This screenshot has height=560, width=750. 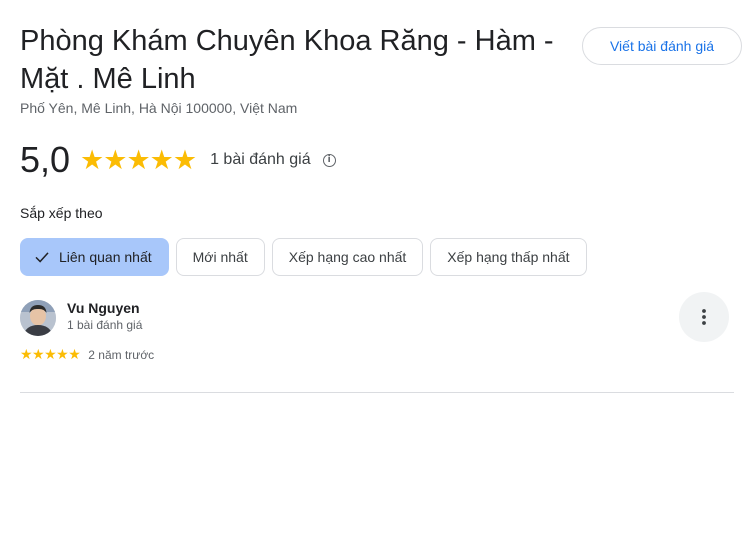 I want to click on review-rating-row: ★★★★★ 2 năm trước, so click(x=87, y=354).